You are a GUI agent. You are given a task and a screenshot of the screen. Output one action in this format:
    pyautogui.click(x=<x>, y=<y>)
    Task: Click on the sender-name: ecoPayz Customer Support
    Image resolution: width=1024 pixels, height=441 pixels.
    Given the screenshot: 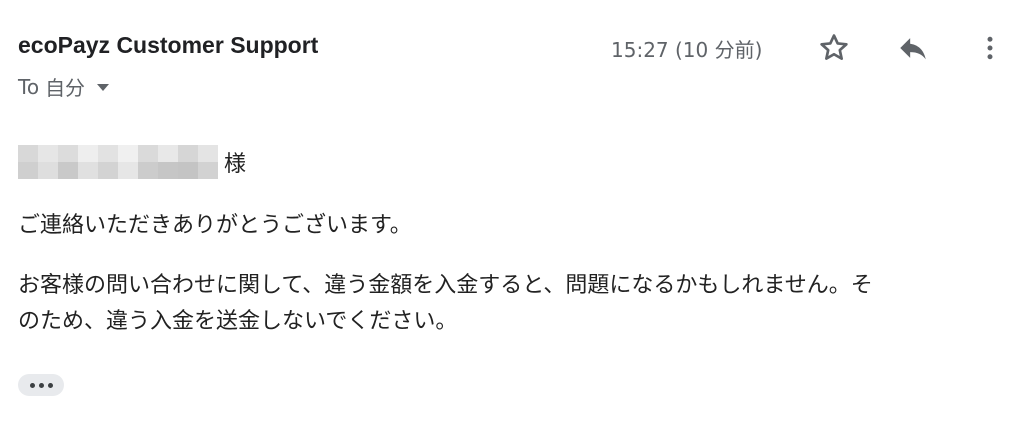 What is the action you would take?
    pyautogui.click(x=168, y=45)
    